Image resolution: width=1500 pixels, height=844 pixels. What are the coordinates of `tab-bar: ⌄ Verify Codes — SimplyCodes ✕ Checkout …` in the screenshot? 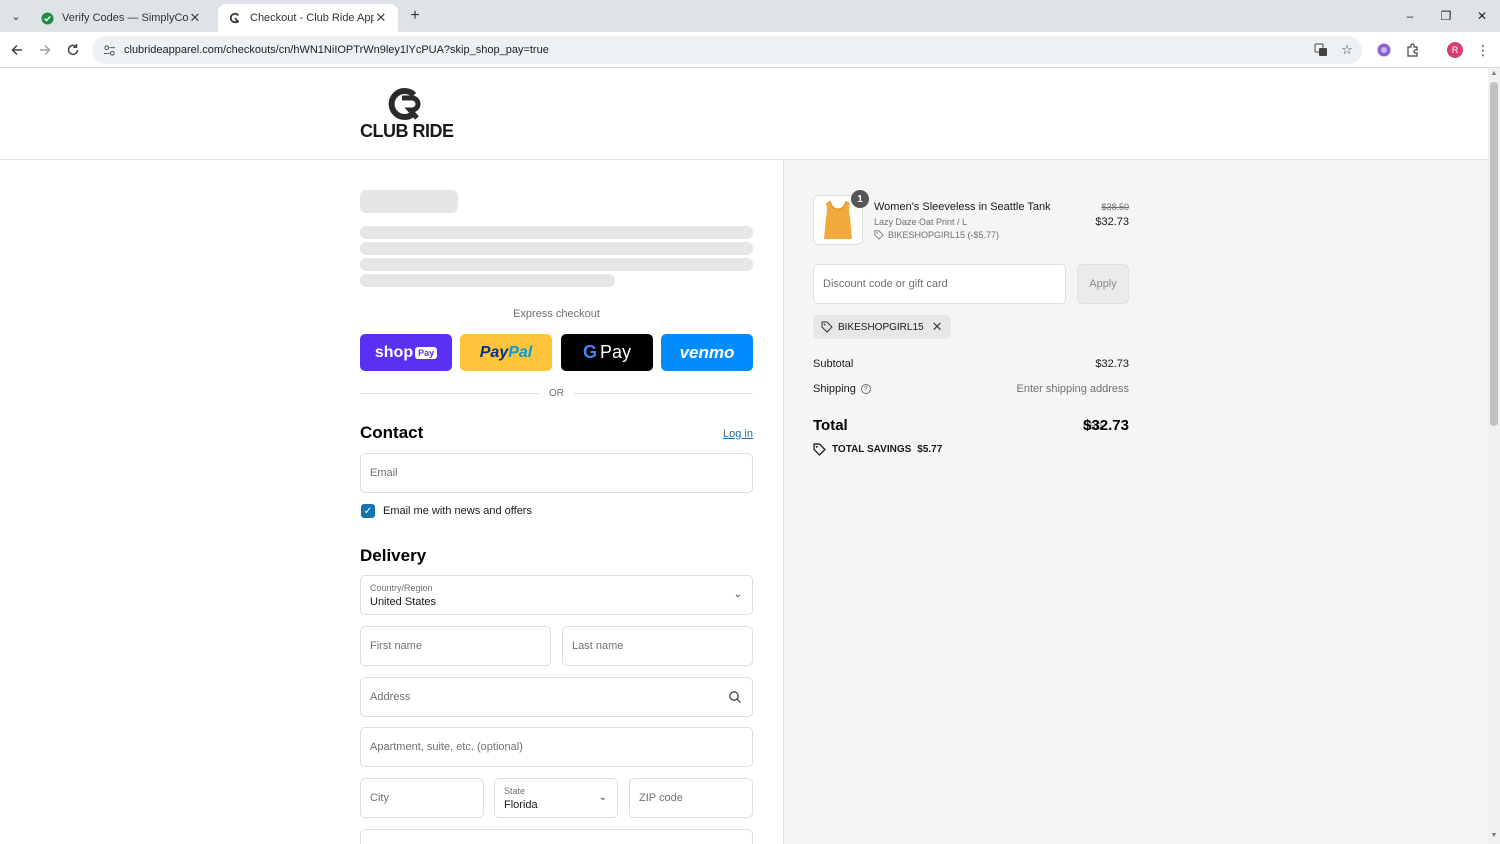 It's located at (750, 16).